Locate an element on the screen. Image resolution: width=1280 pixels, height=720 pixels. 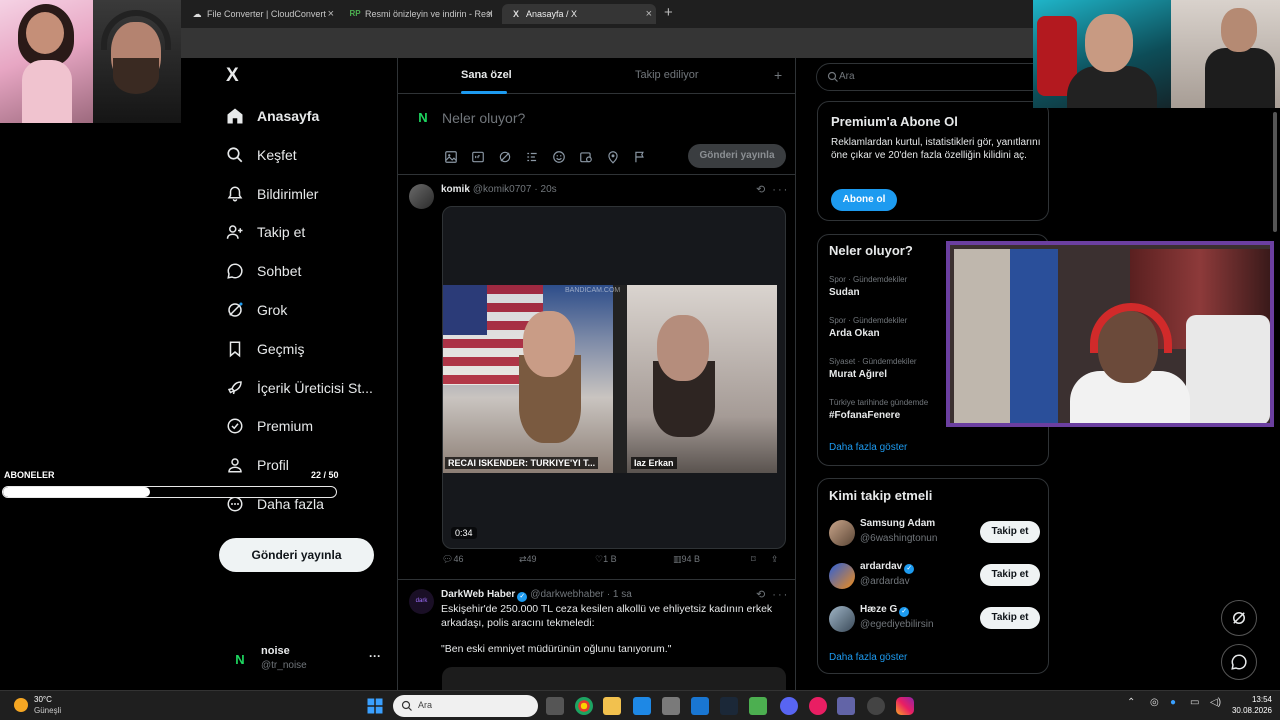
tab-anasayfa-x: X Anasayfa / X × is located at coordinates (579, 14).